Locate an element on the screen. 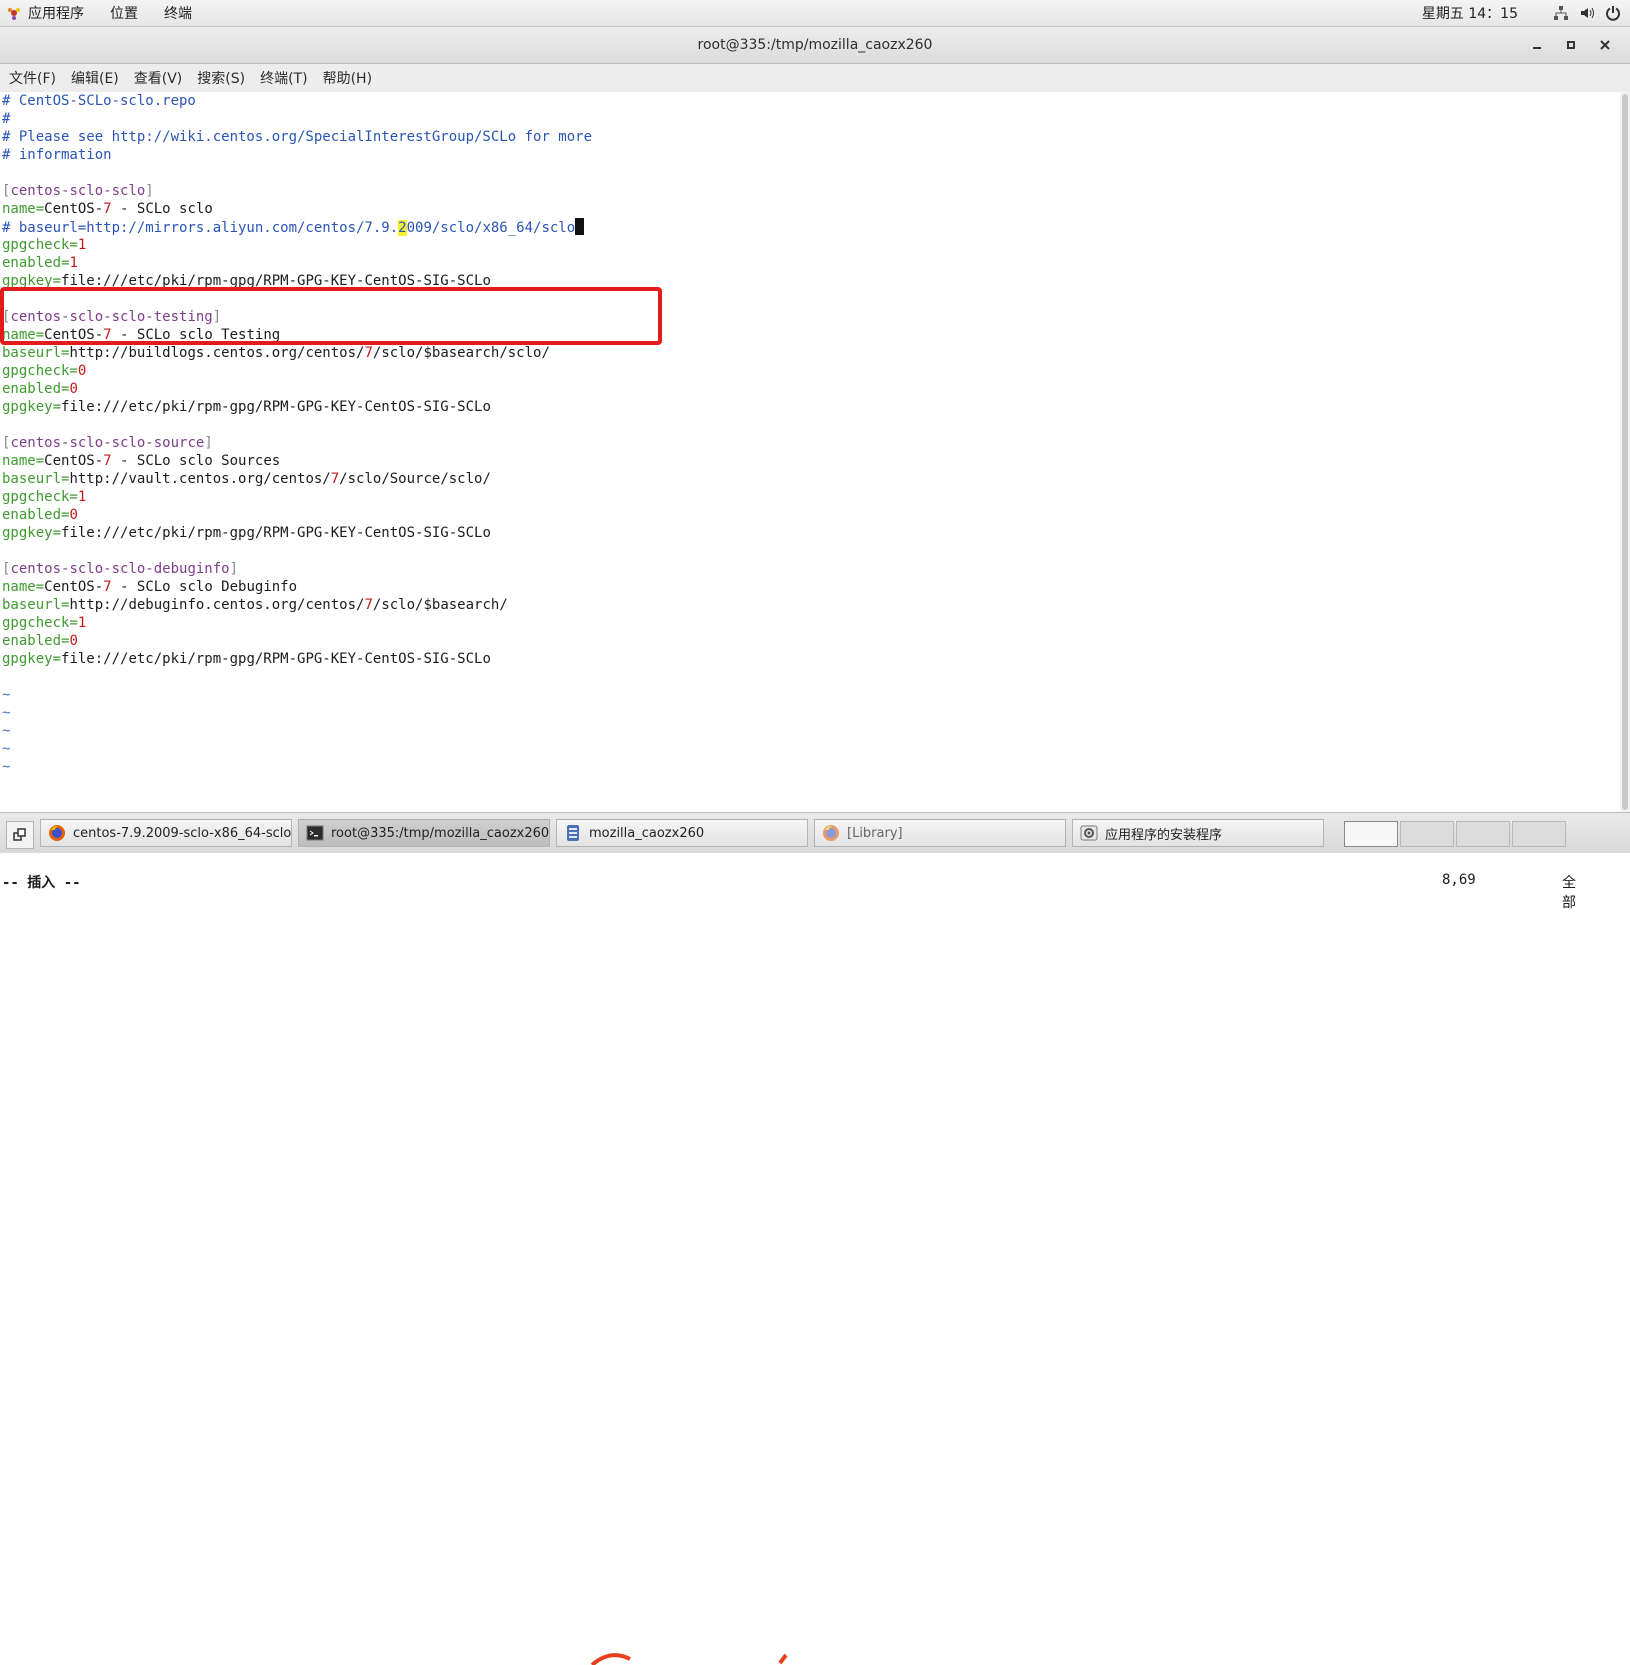  task-label: [Library] is located at coordinates (875, 833).